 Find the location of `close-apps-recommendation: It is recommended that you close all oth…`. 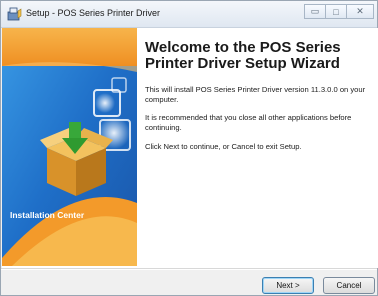

close-apps-recommendation: It is recommended that you close all oth… is located at coordinates (248, 122).